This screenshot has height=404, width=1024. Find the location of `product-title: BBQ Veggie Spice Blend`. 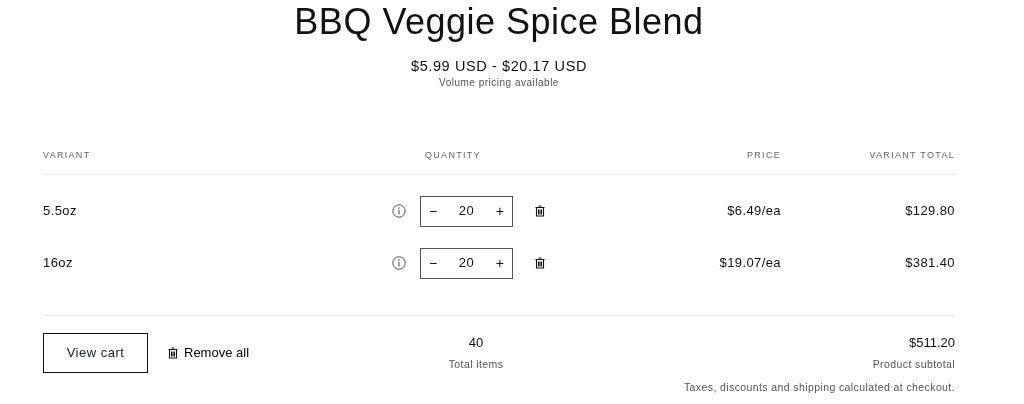

product-title: BBQ Veggie Spice Blend is located at coordinates (499, 22).